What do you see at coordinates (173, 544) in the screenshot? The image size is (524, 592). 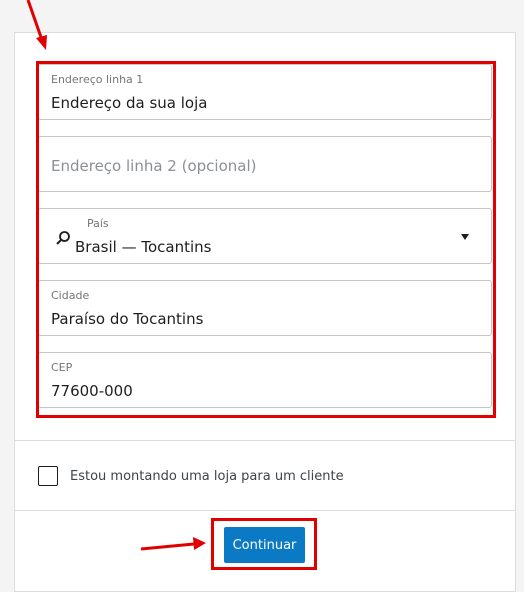 I see `arrow-right-icon` at bounding box center [173, 544].